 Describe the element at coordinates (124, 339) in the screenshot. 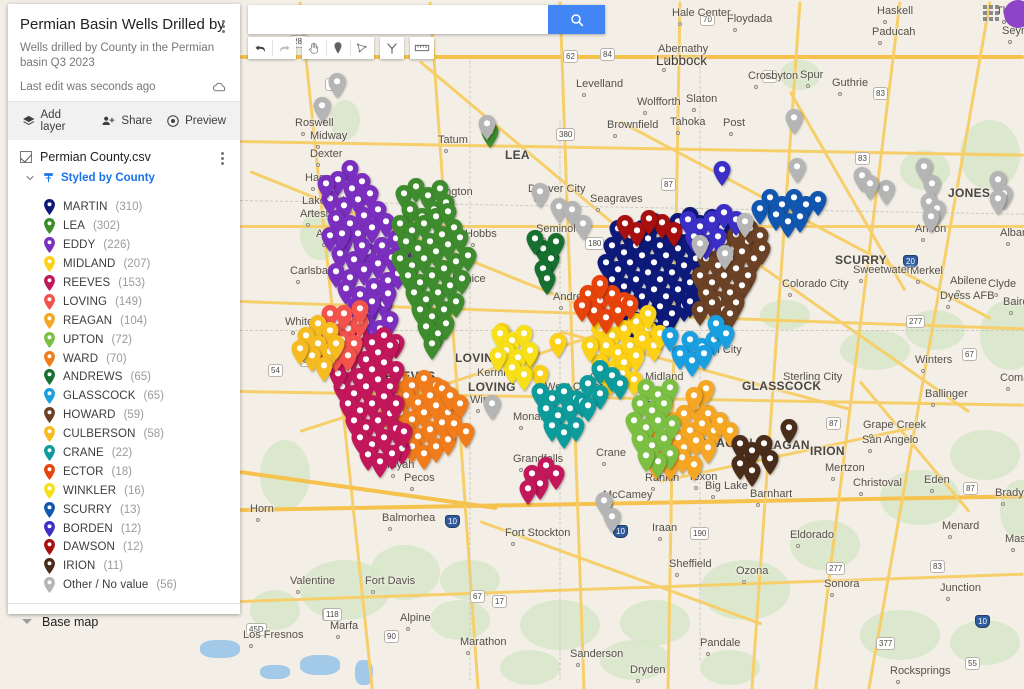

I see `legend-row-upton: UPTON (72)` at that location.